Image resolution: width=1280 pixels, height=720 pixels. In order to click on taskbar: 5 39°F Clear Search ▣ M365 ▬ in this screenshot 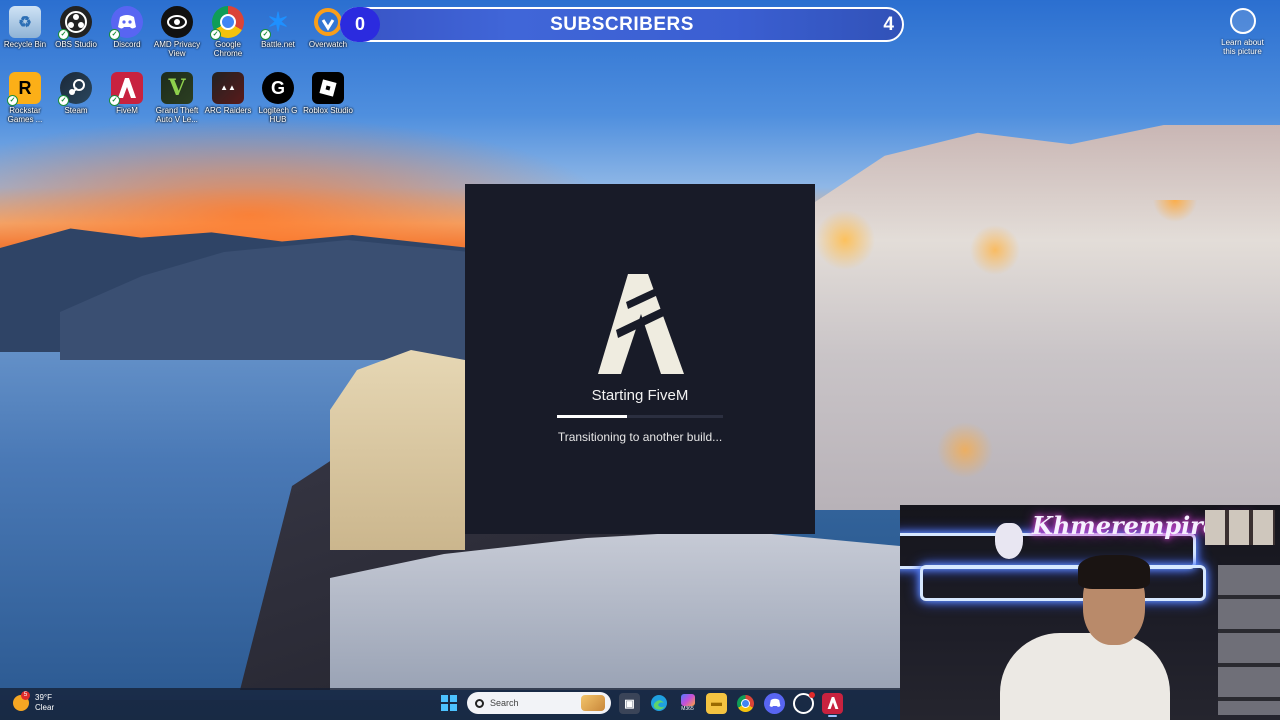, I will do `click(450, 704)`.